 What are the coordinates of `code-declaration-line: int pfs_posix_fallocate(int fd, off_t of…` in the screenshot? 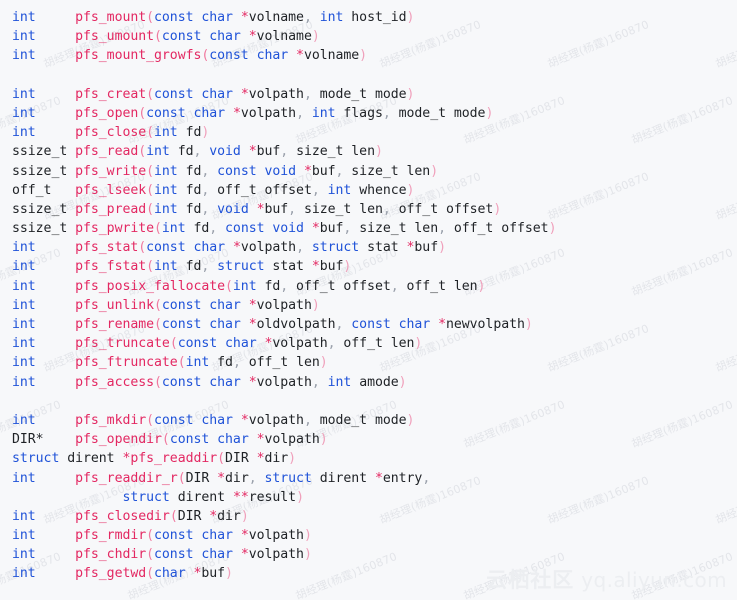 It's located at (374, 286).